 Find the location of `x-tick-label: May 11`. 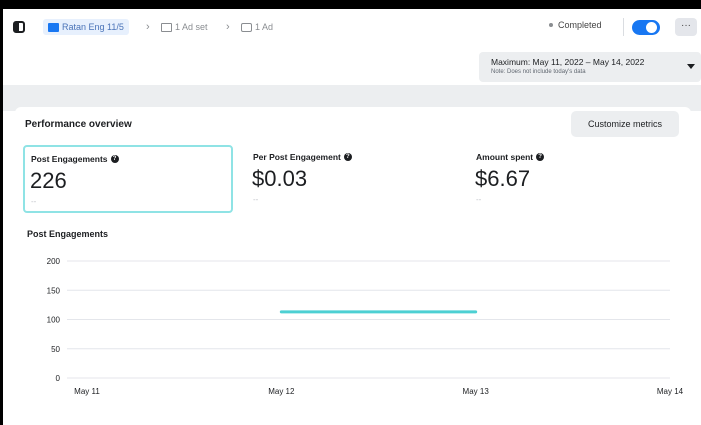

x-tick-label: May 11 is located at coordinates (87, 391).